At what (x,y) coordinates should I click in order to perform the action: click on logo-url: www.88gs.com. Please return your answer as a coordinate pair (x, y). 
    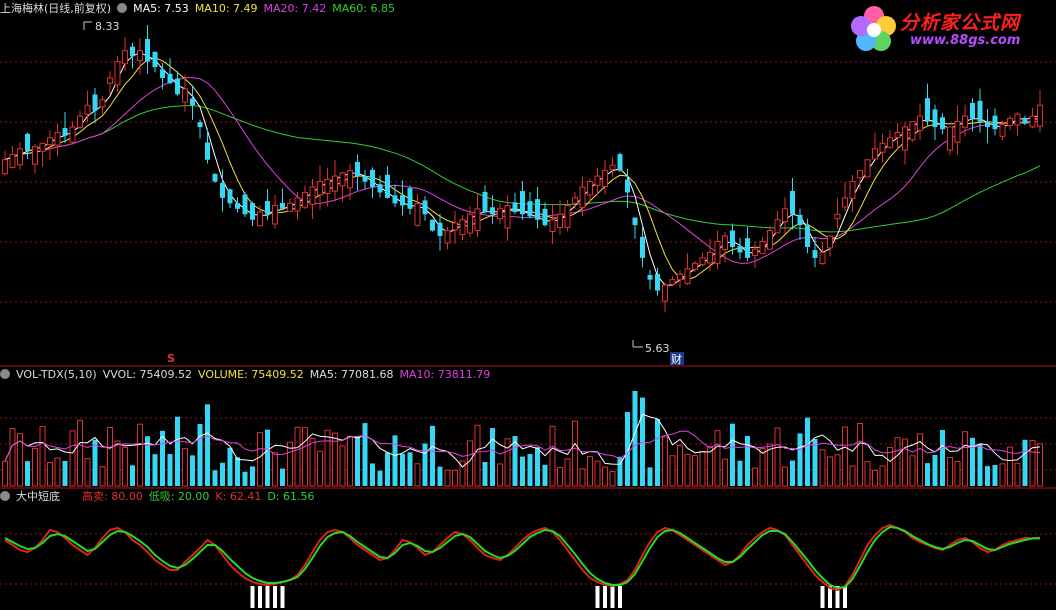
    Looking at the image, I should click on (965, 40).